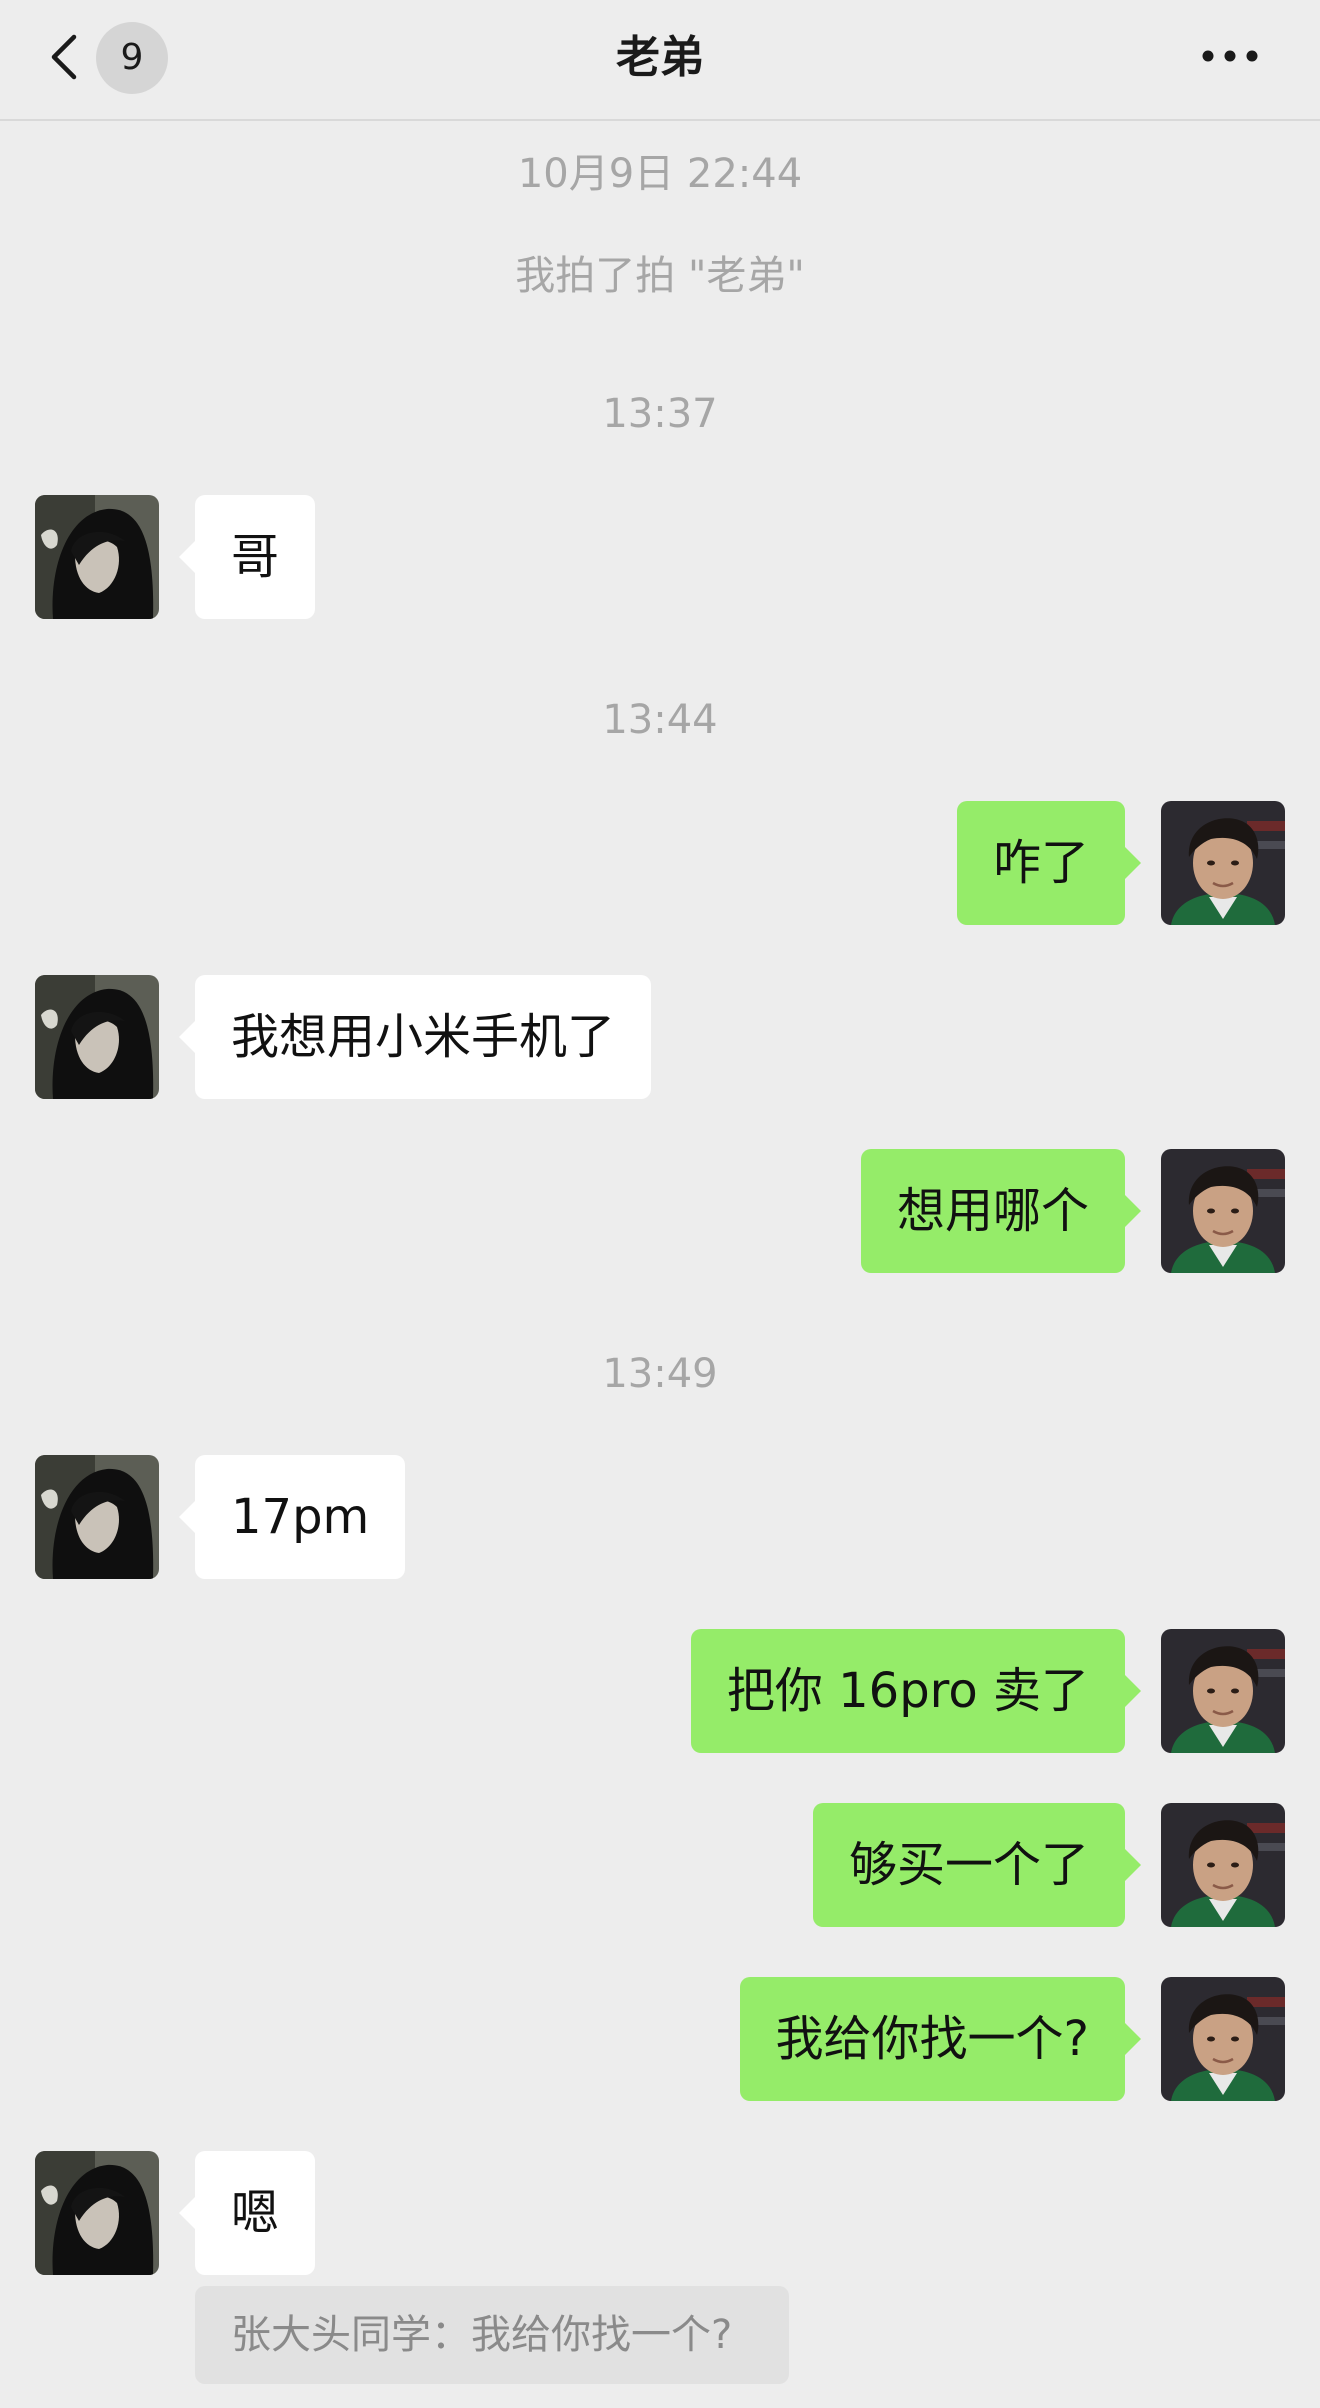 This screenshot has width=1320, height=2408. Describe the element at coordinates (1001, 1211) in the screenshot. I see `outgoing-message-bubble: 想用哪个` at that location.